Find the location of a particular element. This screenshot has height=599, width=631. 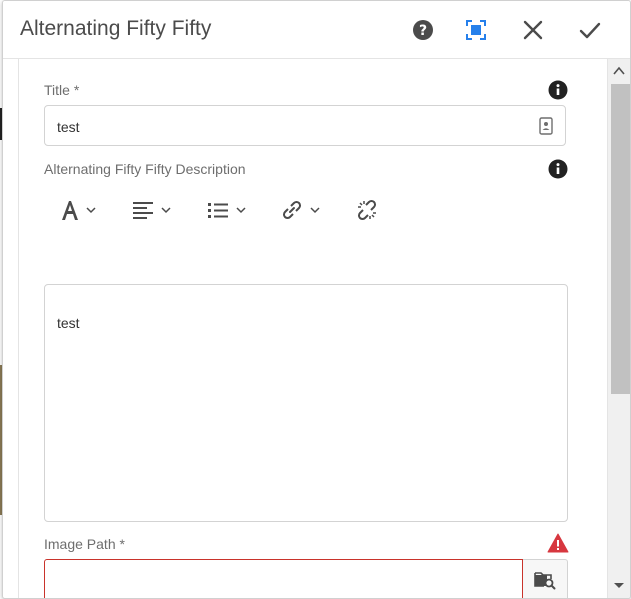

scrollbar-thumb is located at coordinates (620, 239).